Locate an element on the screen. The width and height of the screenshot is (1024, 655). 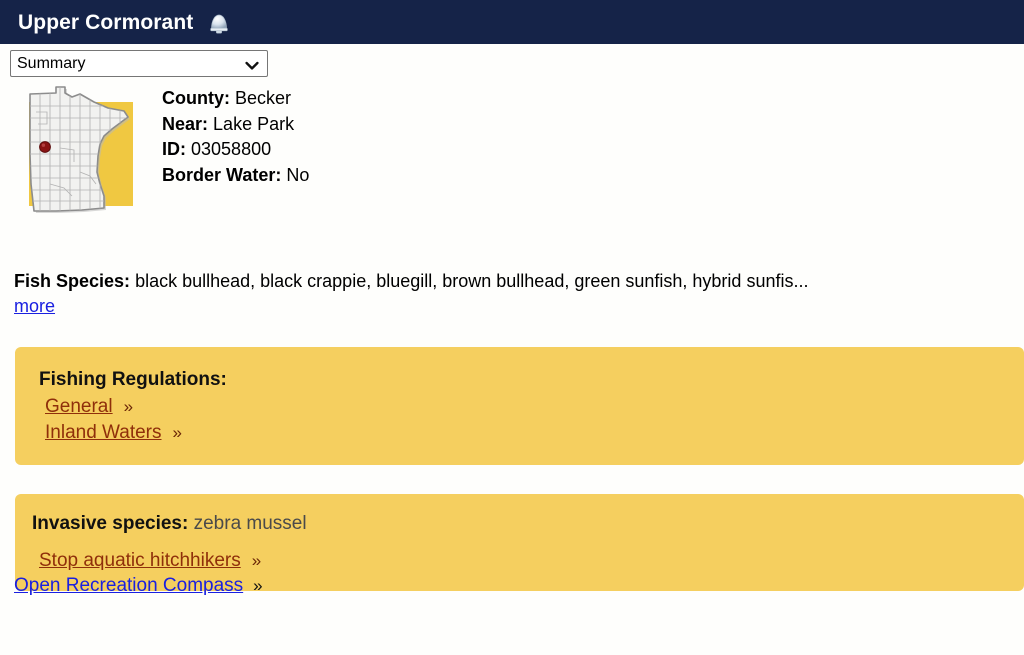
fish-species-more-link: more is located at coordinates (34, 306).